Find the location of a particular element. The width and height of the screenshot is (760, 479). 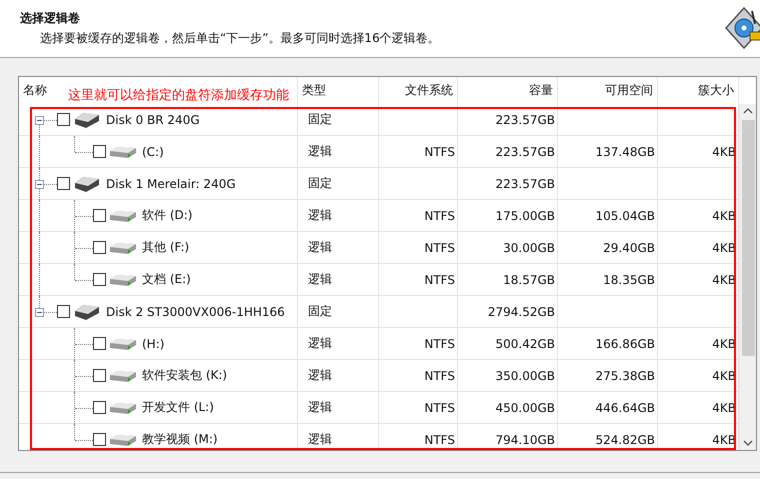

scrollbar is located at coordinates (747, 277).